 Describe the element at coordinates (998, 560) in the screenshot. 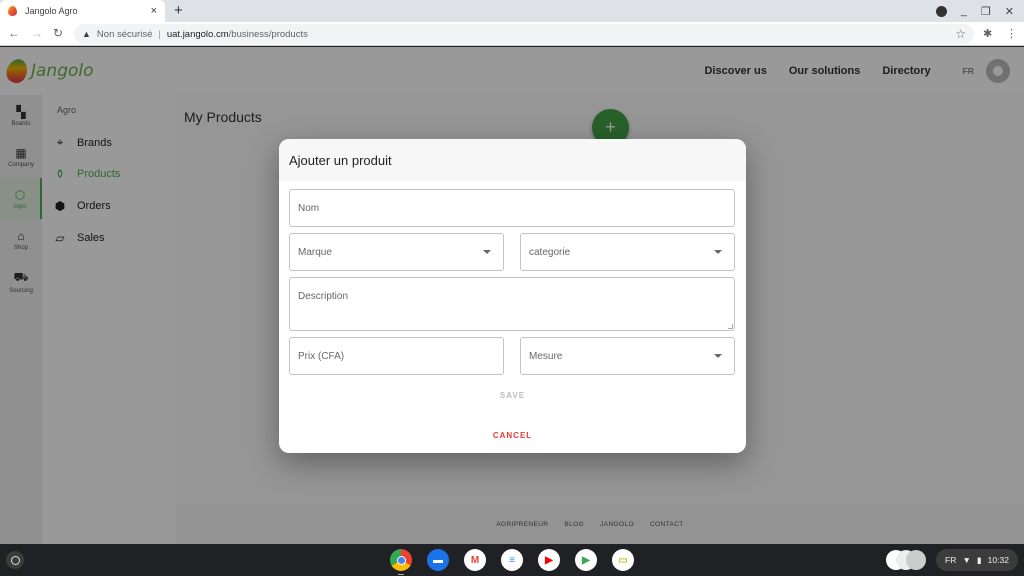

I see `clock: 10:32` at that location.